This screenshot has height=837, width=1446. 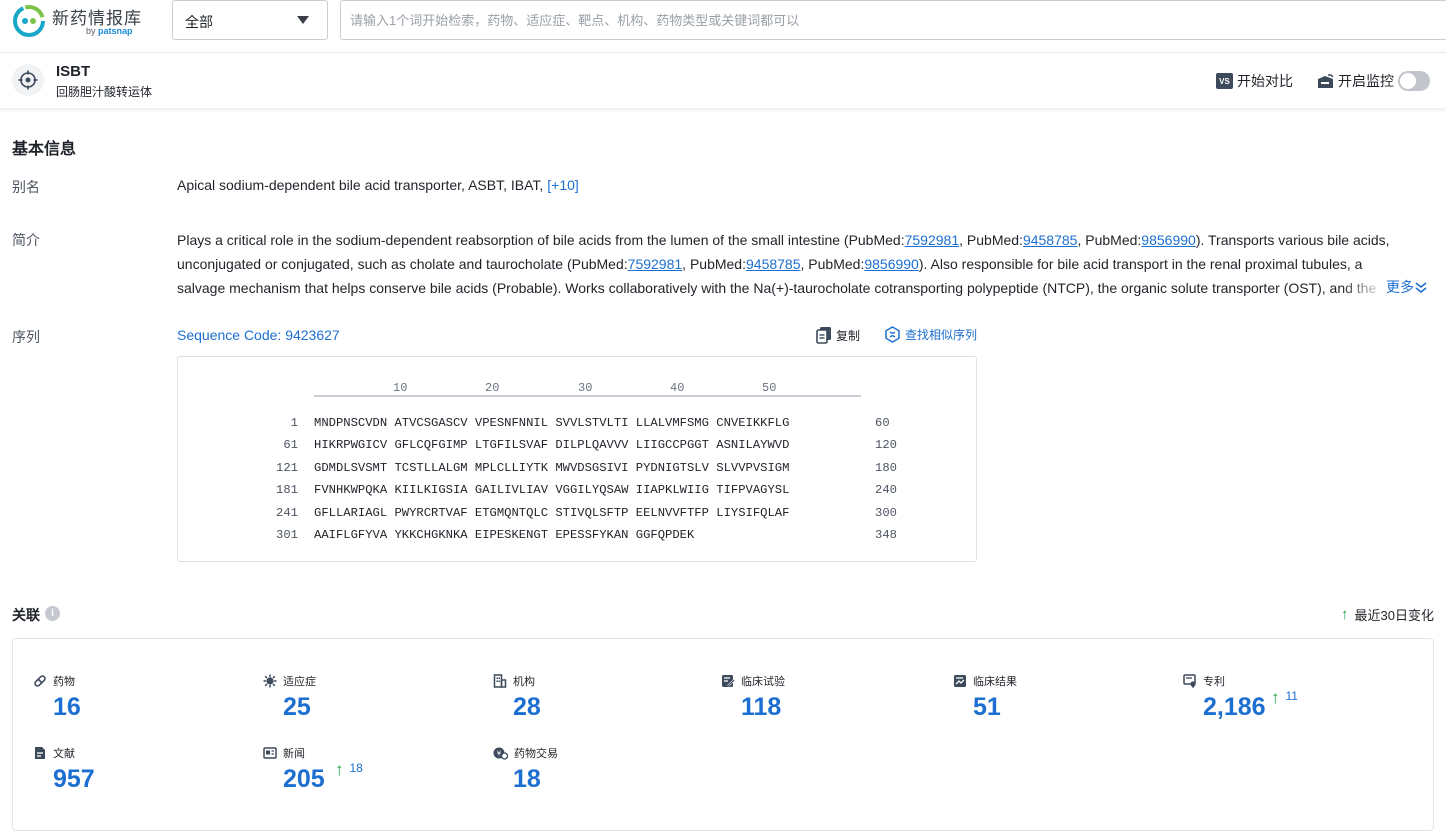 I want to click on find-similar-sequence-button: 查找相似序列, so click(x=930, y=334).